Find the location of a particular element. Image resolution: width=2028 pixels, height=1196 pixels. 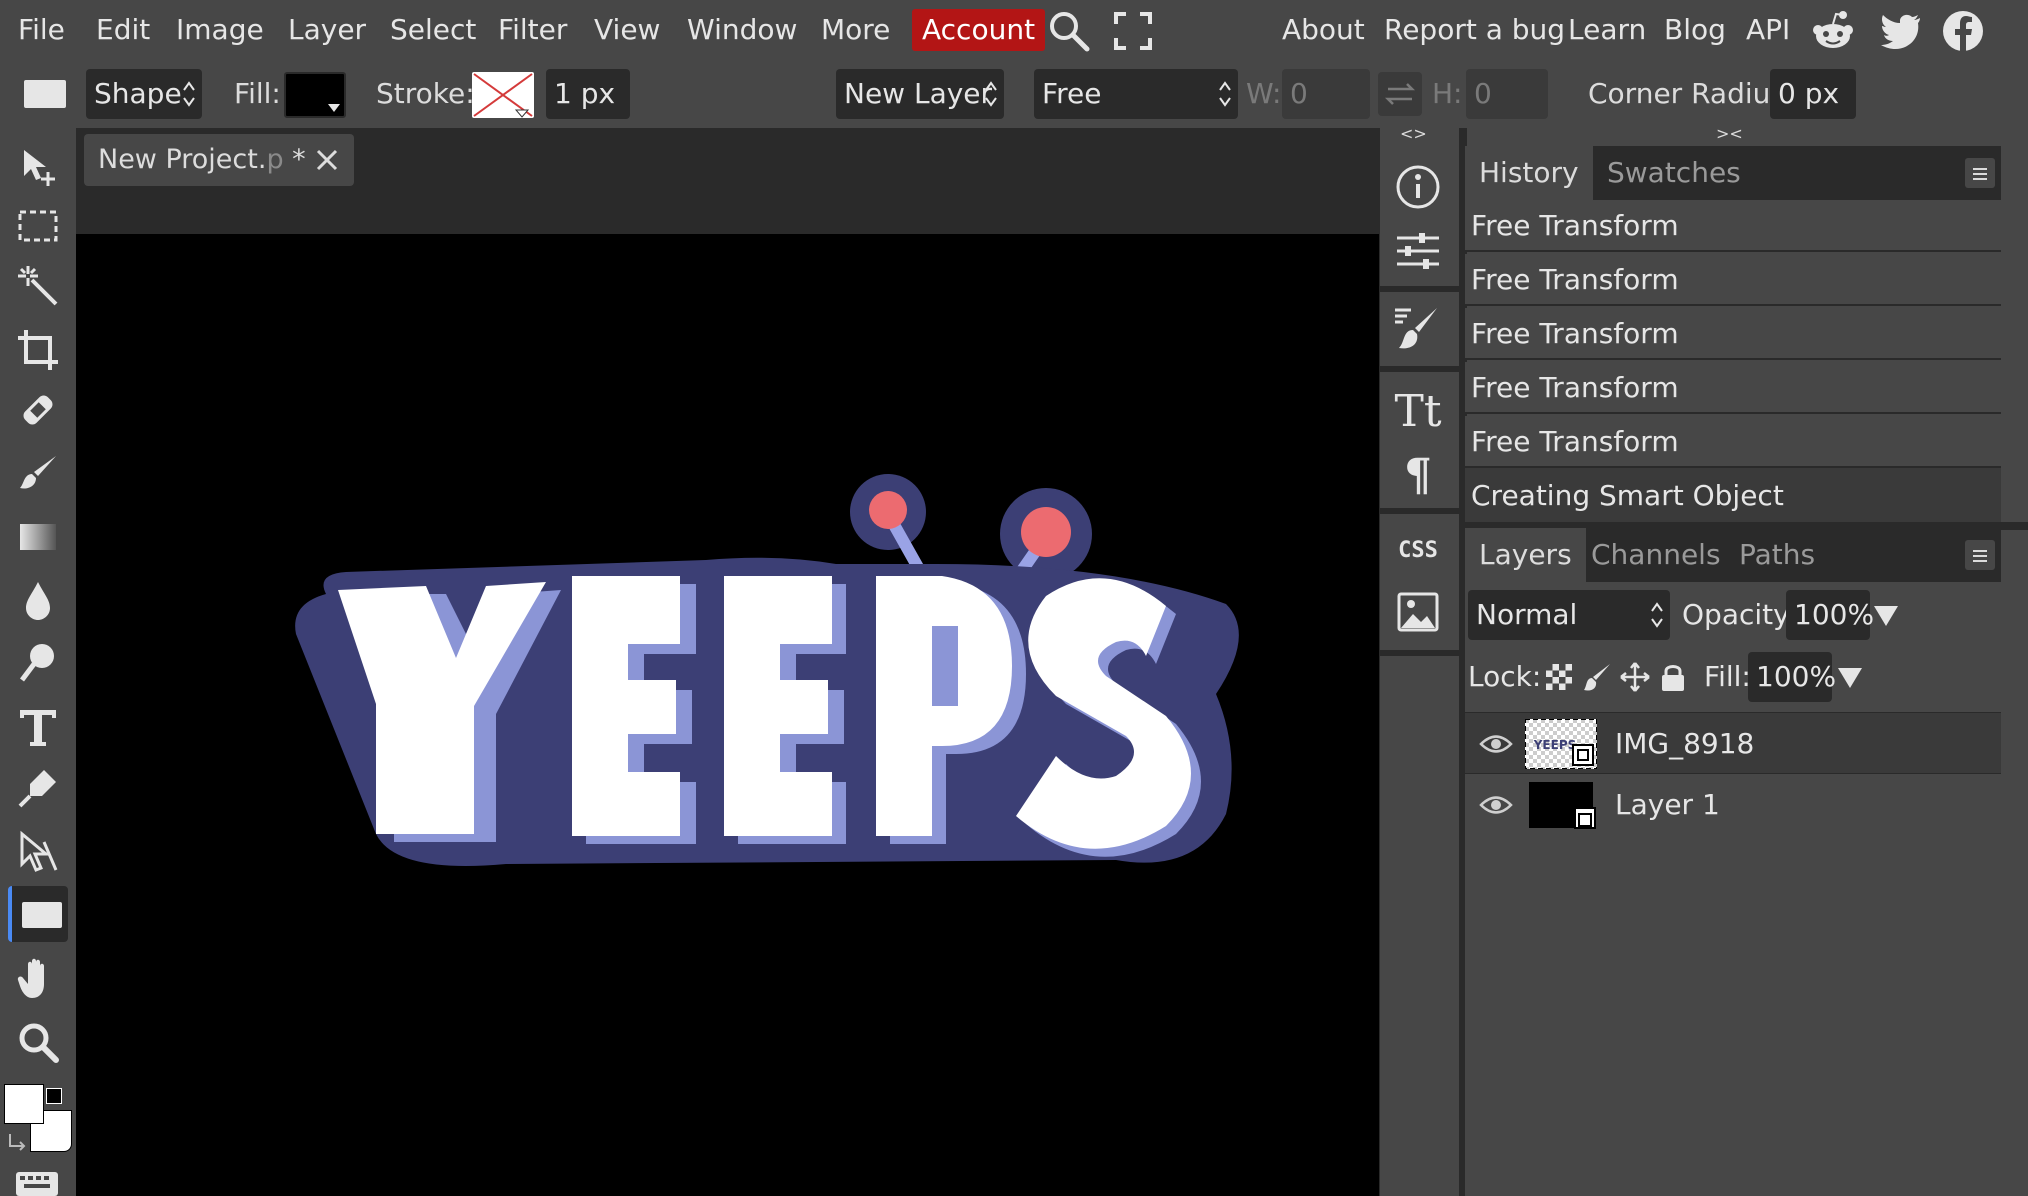

hand-icon is located at coordinates (30, 978).